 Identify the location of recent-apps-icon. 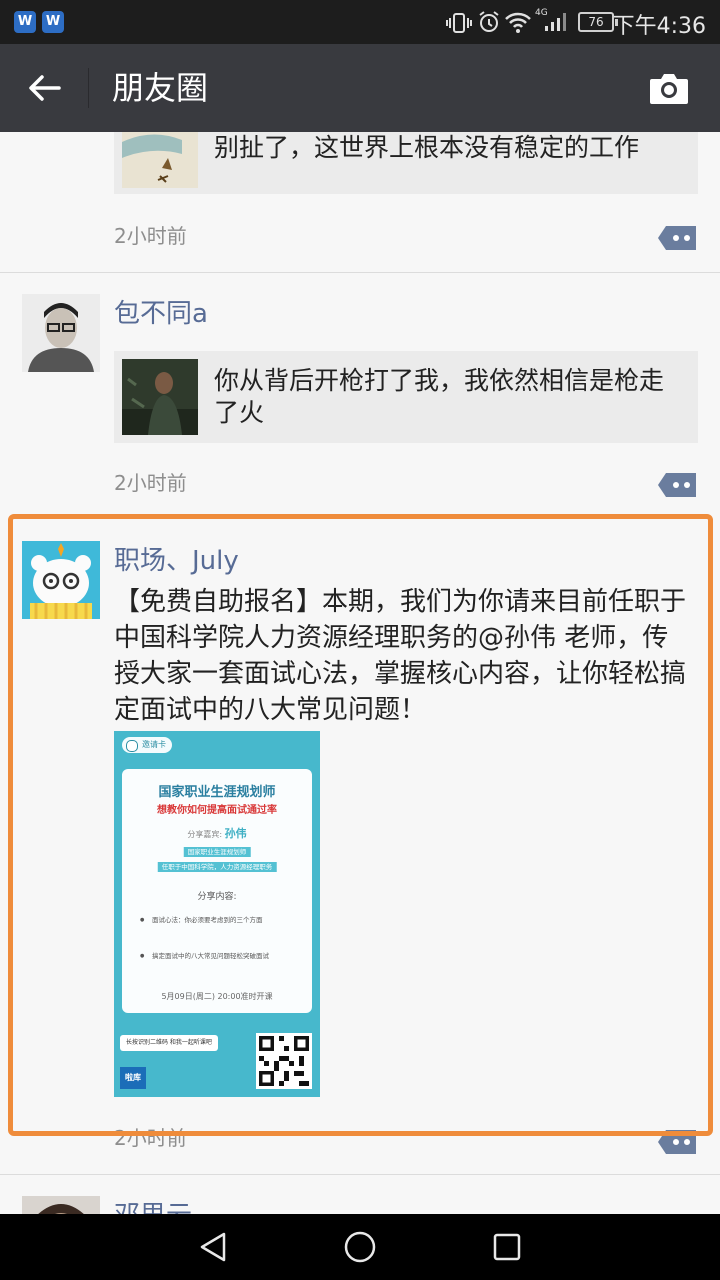
(507, 1247).